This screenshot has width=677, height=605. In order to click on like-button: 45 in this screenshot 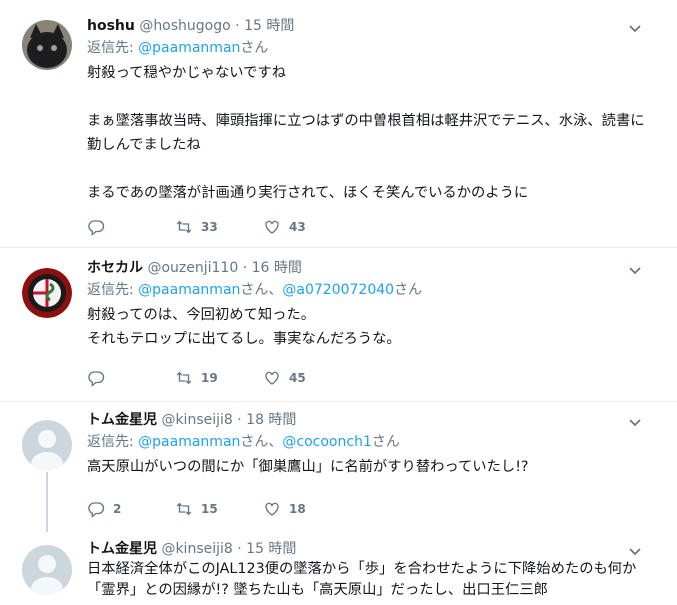, I will do `click(307, 378)`.